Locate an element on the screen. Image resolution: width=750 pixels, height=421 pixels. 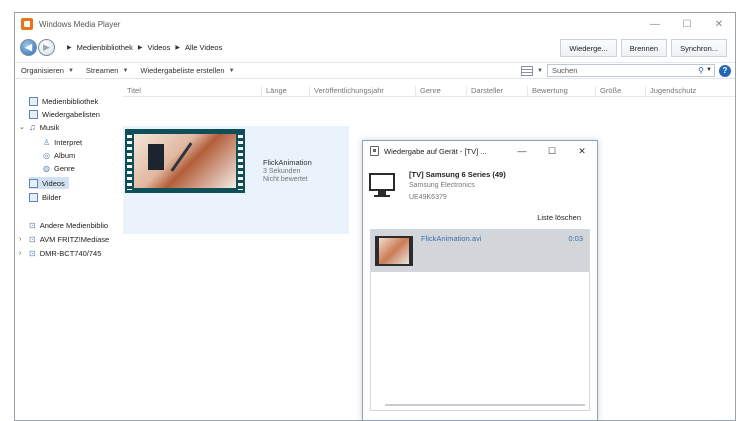
video-item: FlickAnimation 3 Sekunden Nicht bewertet is located at coordinates (236, 180).